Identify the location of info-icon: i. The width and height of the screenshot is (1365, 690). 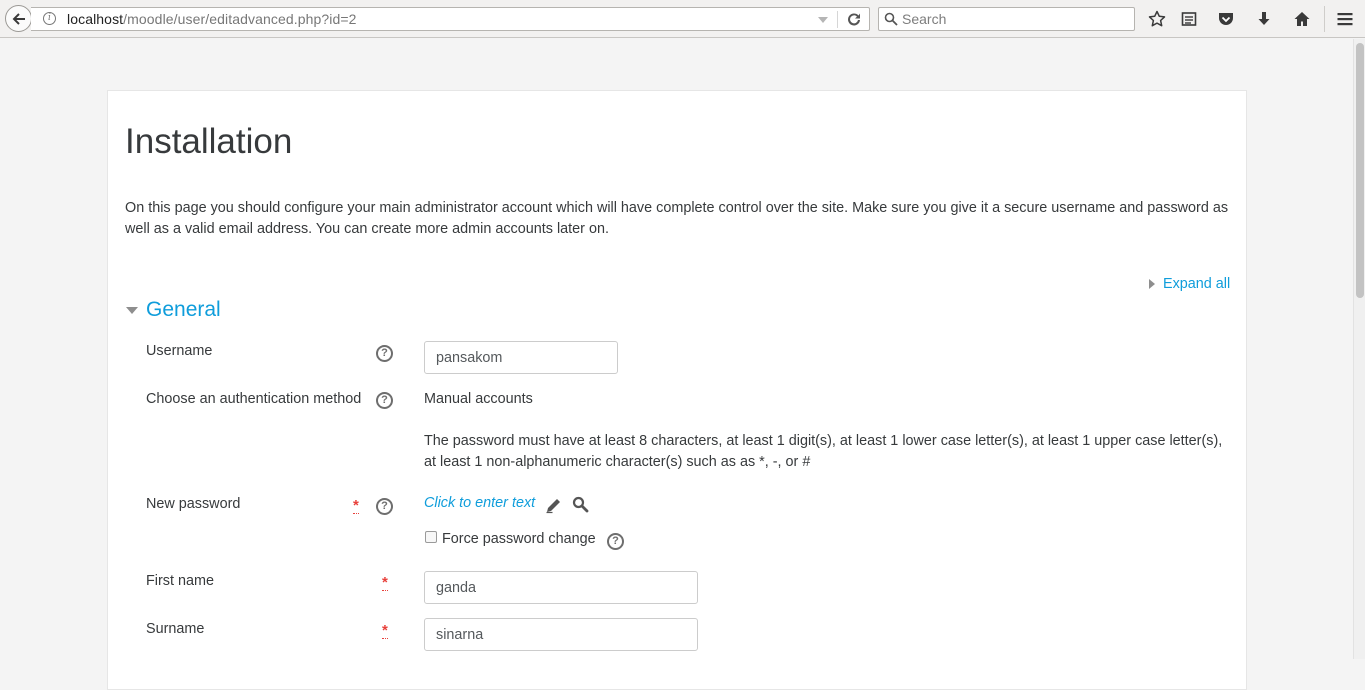
(49, 18).